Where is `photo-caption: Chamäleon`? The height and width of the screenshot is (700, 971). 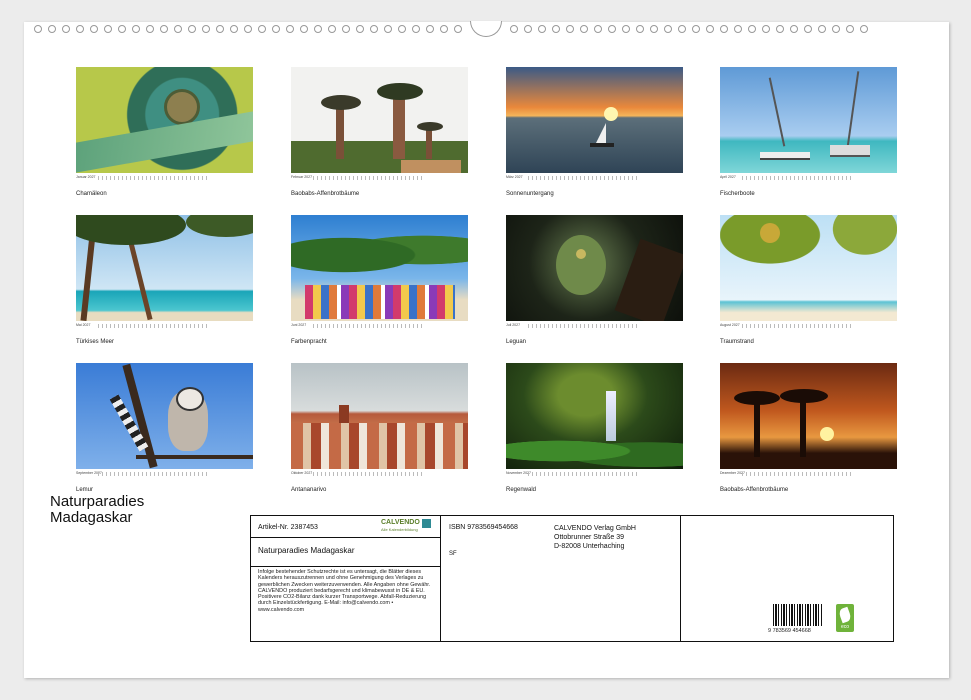 photo-caption: Chamäleon is located at coordinates (91, 194).